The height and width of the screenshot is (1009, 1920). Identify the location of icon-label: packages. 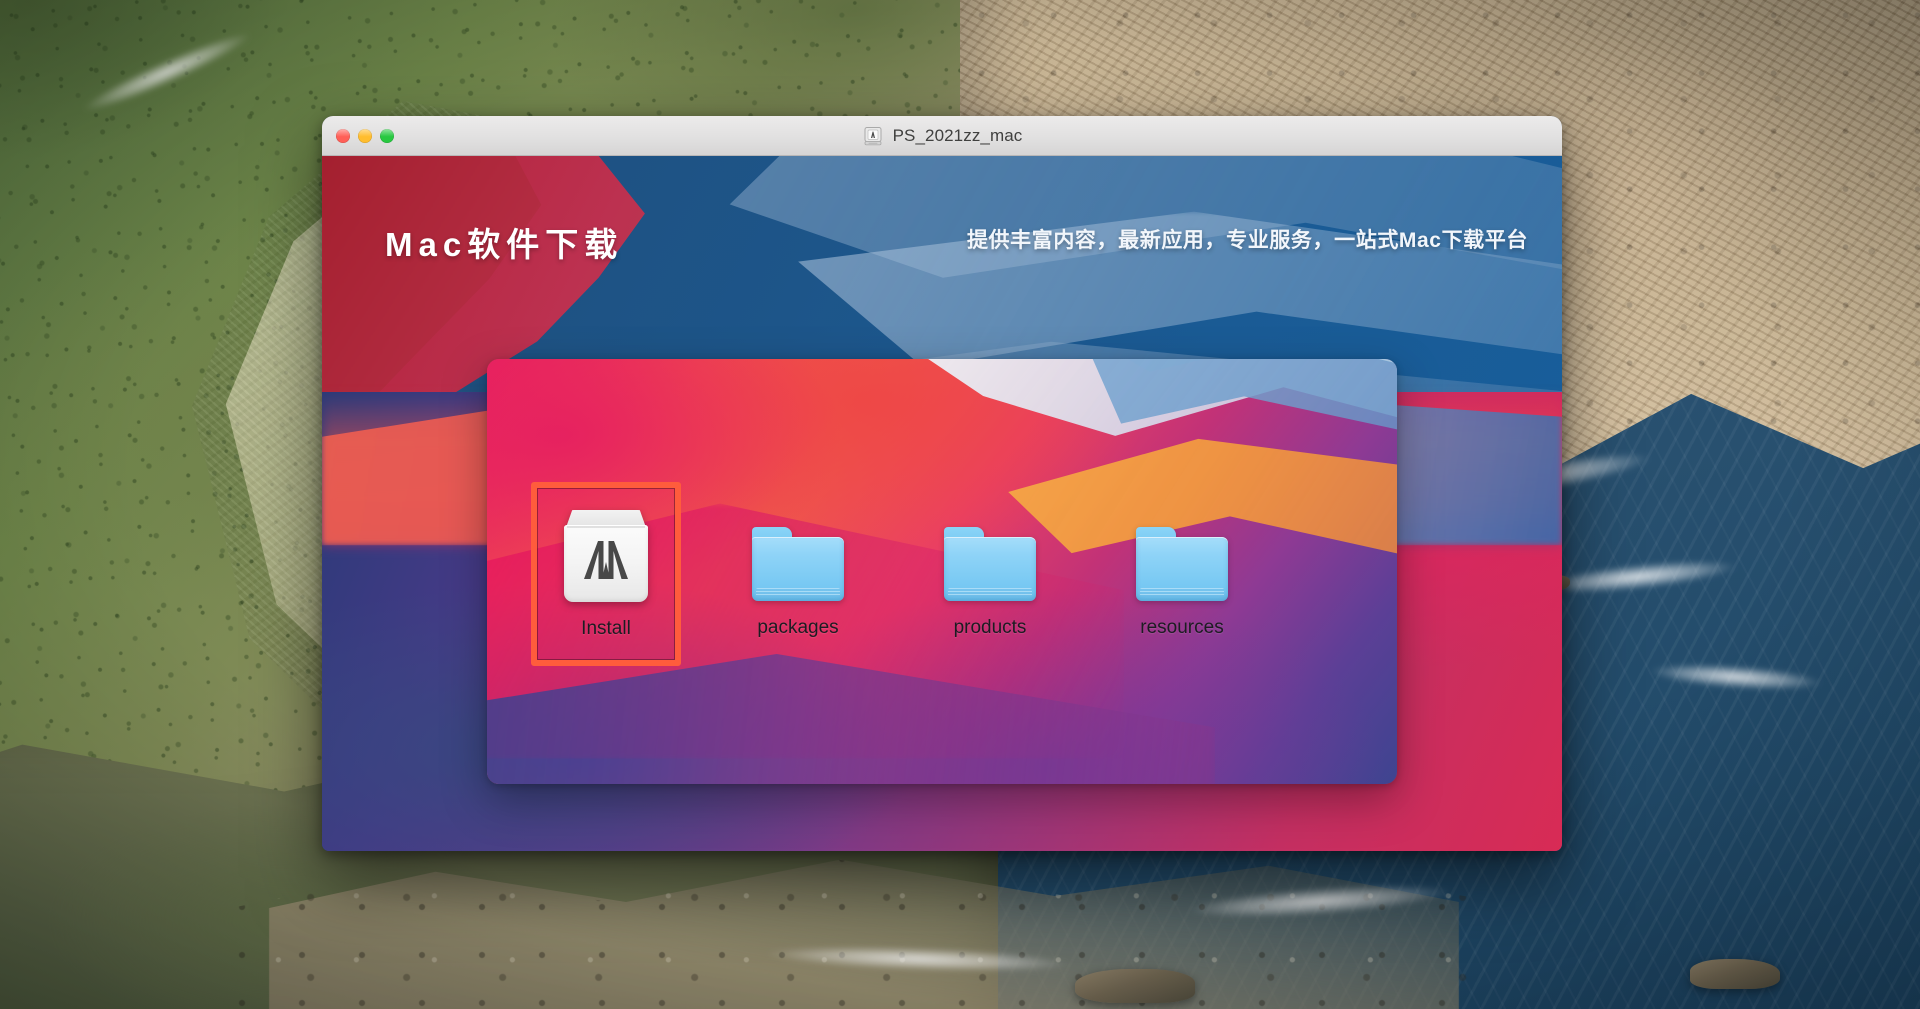
(798, 627).